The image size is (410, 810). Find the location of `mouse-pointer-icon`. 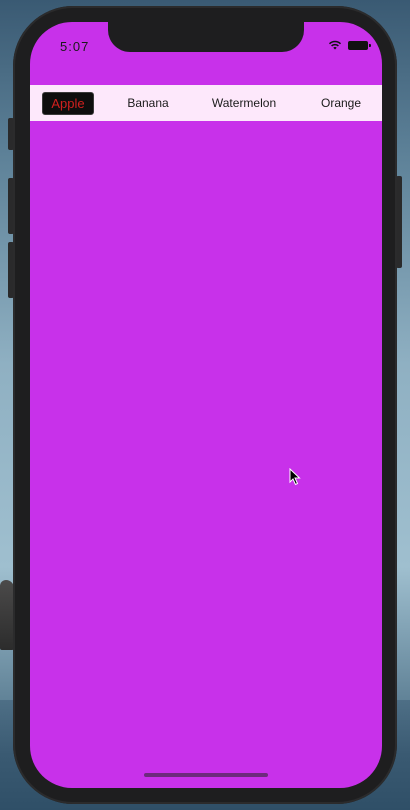

mouse-pointer-icon is located at coordinates (295, 479).